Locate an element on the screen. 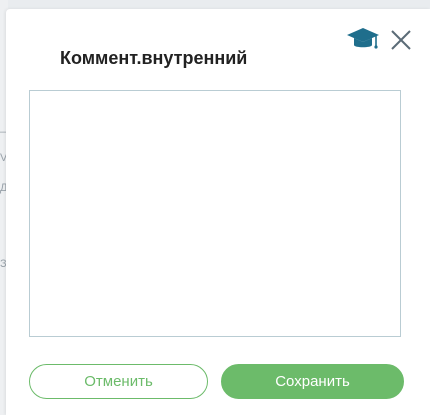  dialog-title: Коммент.внутренний is located at coordinates (154, 58).